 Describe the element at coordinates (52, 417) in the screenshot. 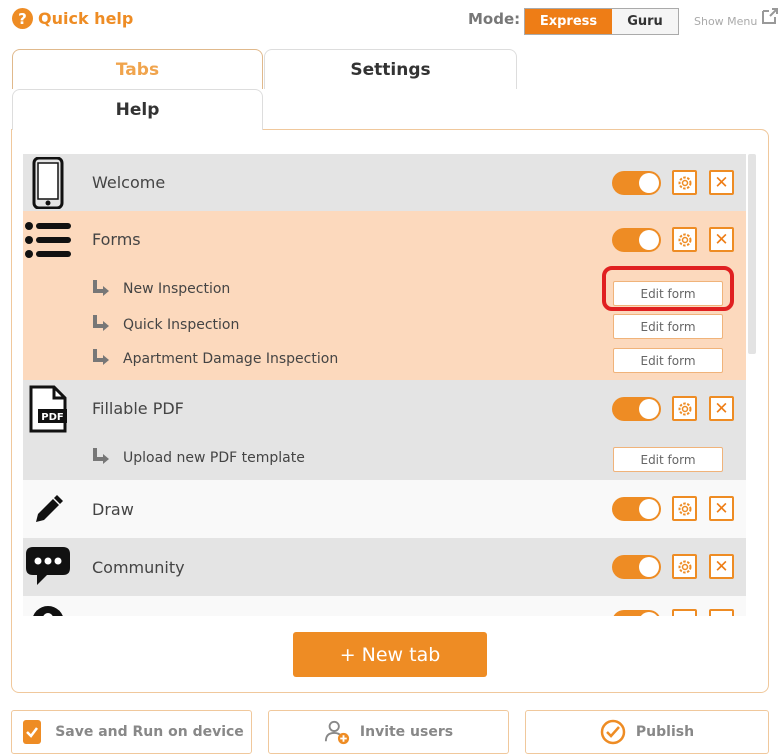

I see `pdf-icon-label: PDF` at that location.